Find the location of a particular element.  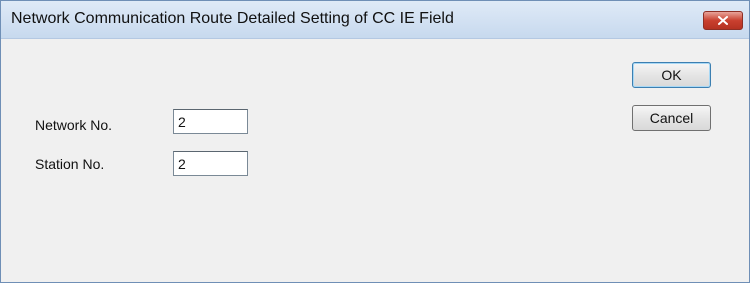

close-icon is located at coordinates (723, 20).